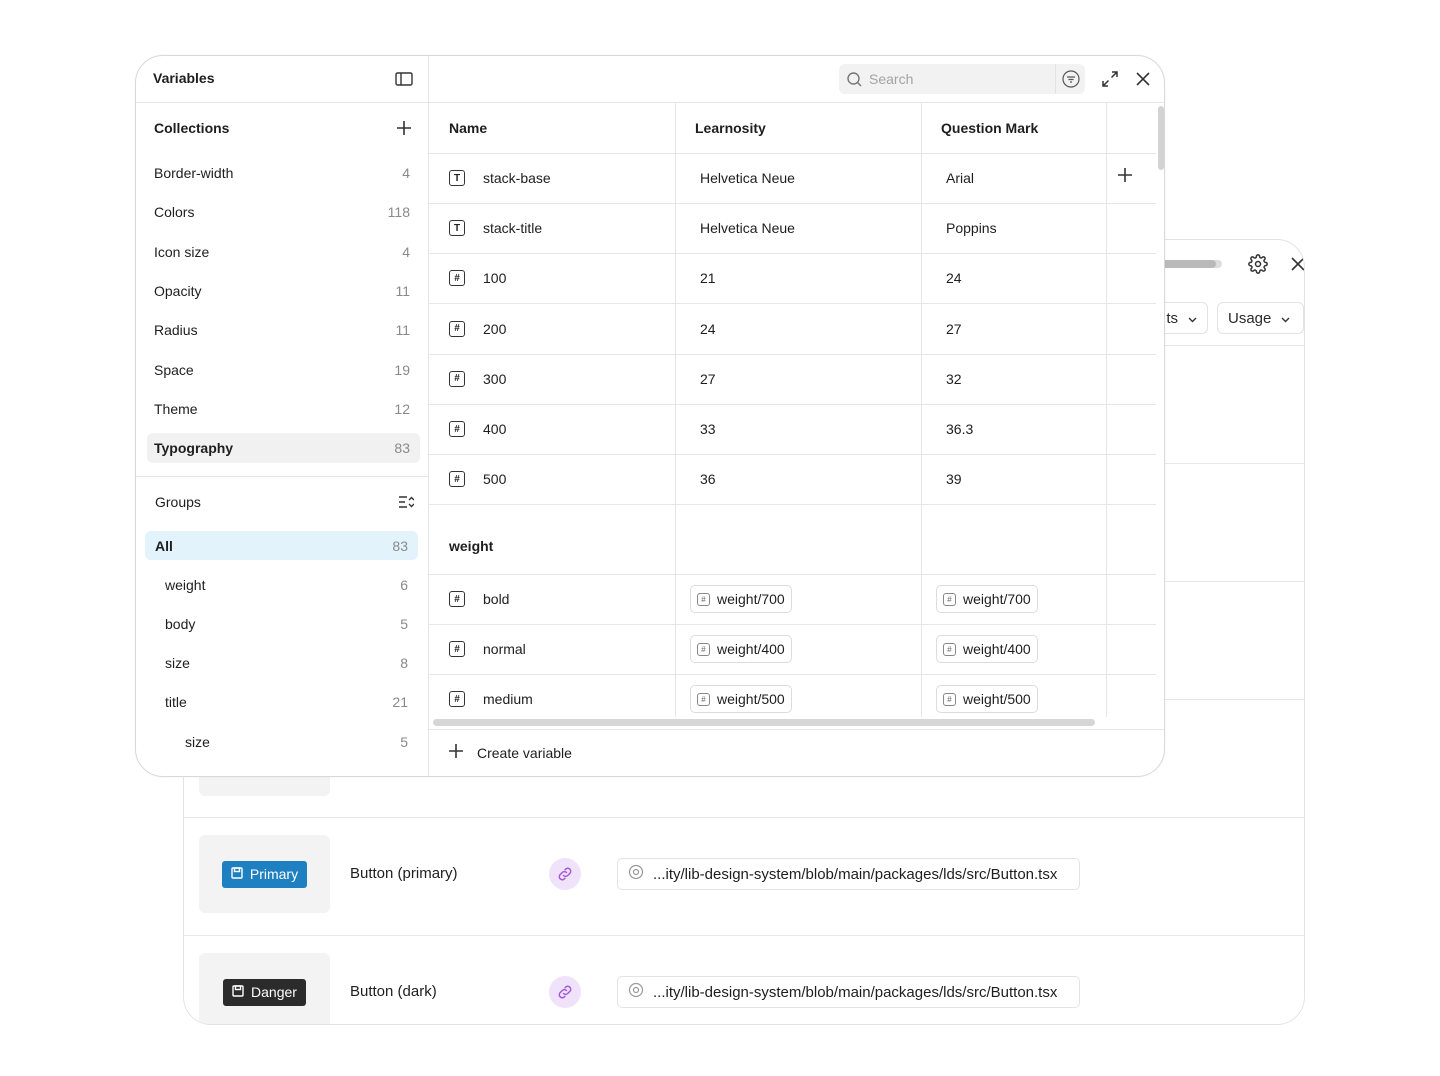 The width and height of the screenshot is (1440, 1076). I want to click on group-count: 5, so click(404, 741).